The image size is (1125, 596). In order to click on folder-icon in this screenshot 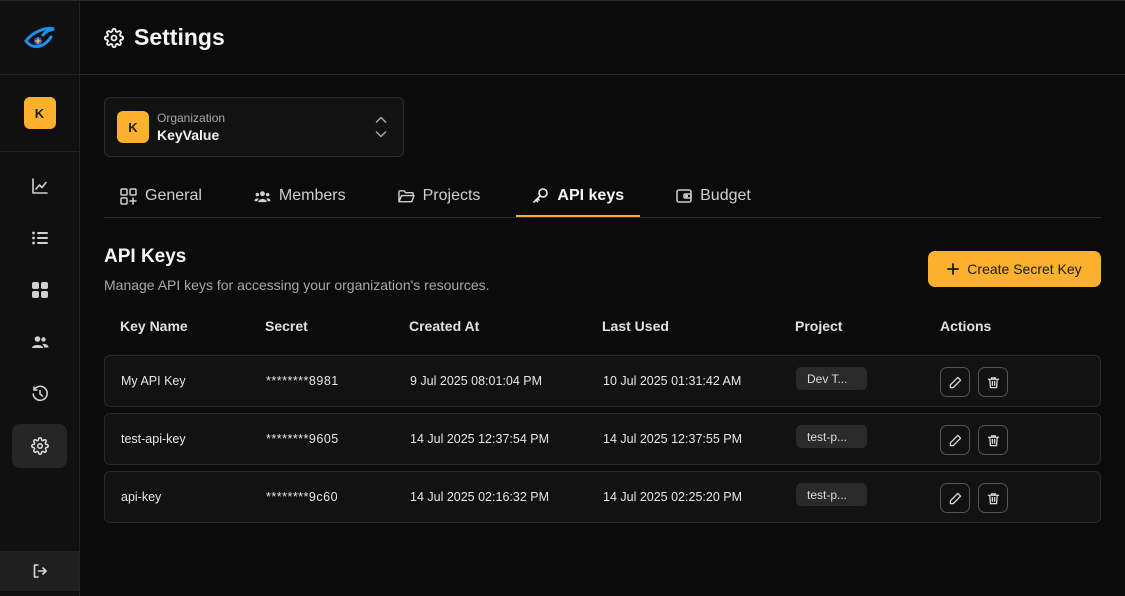, I will do `click(406, 195)`.